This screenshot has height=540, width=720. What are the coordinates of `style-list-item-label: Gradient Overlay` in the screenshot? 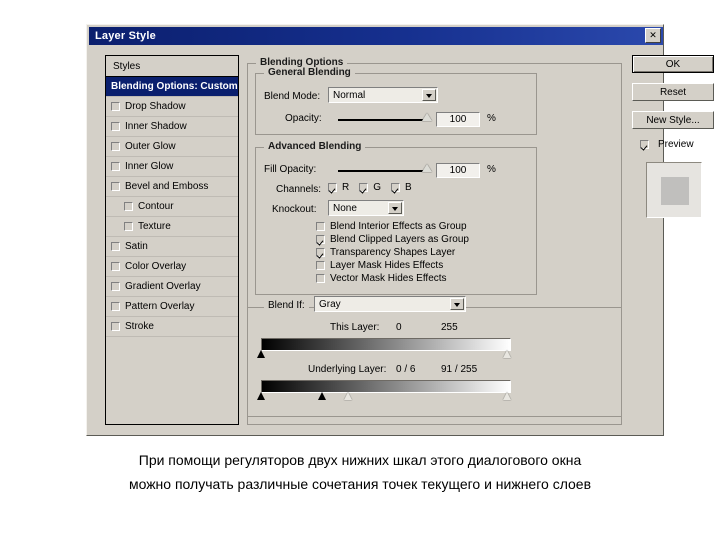 It's located at (163, 286).